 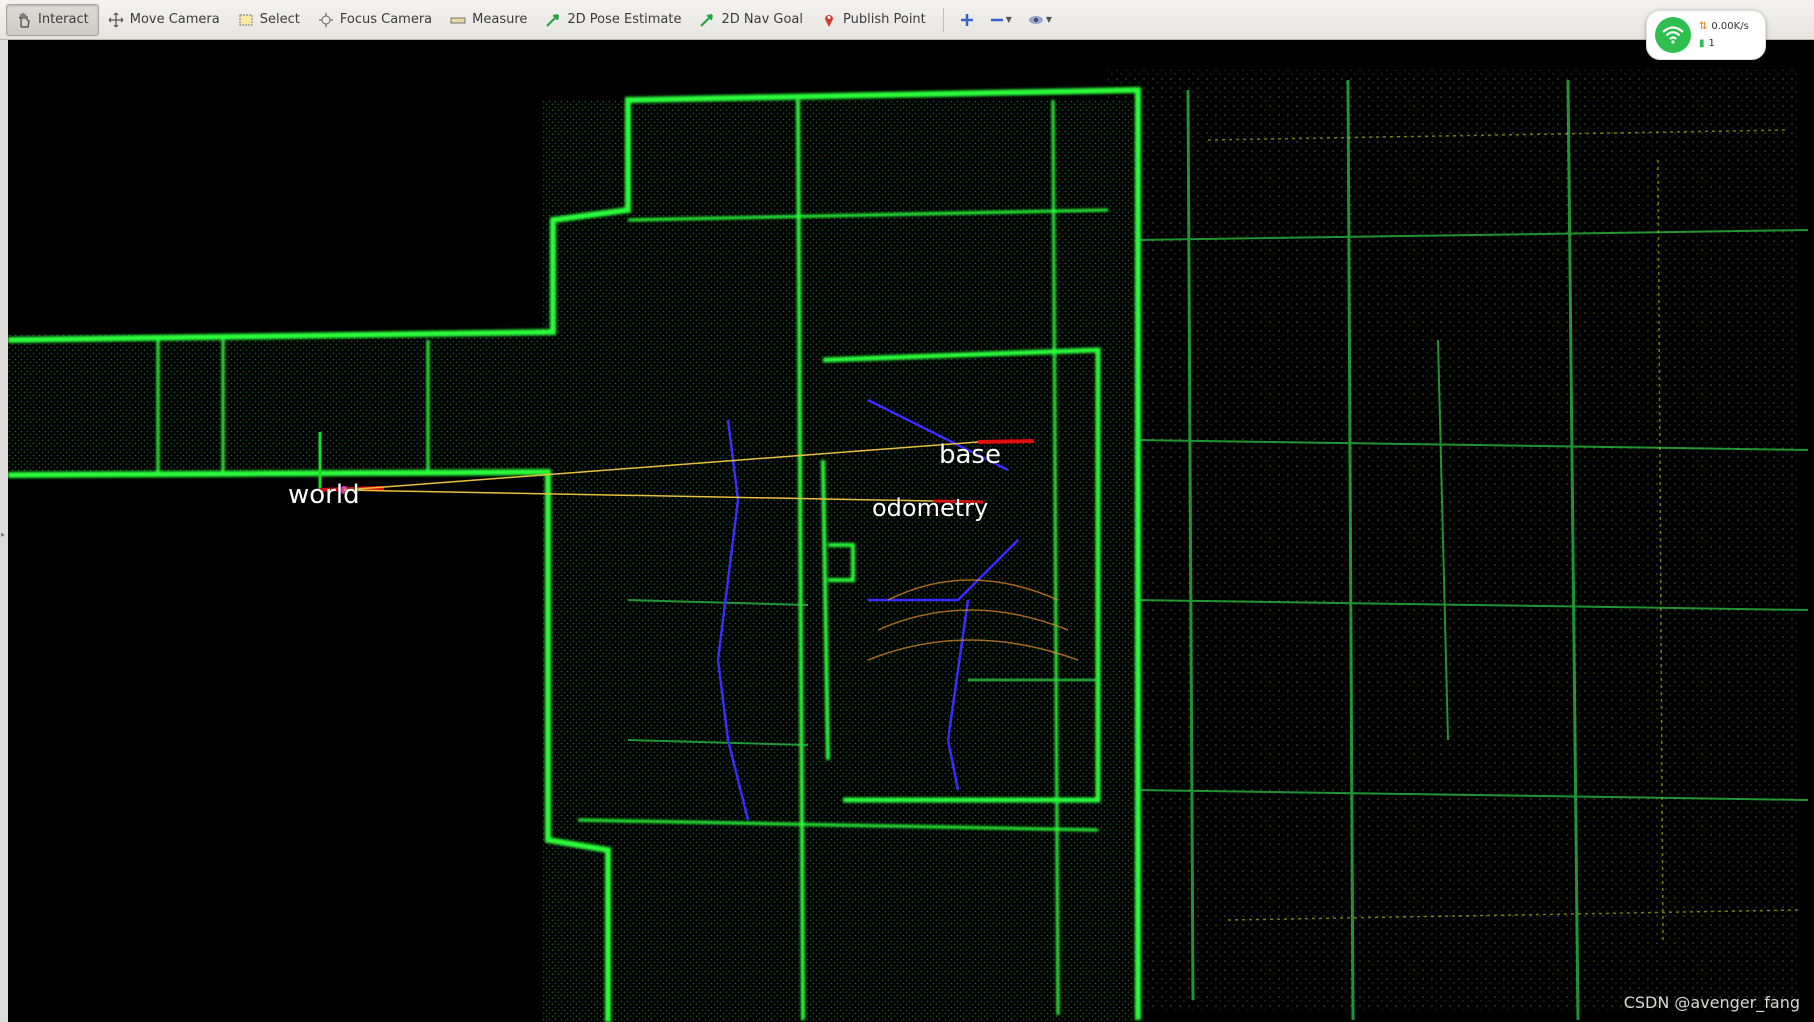 I want to click on focus-camera-tool-label: Focus Camera, so click(x=386, y=19).